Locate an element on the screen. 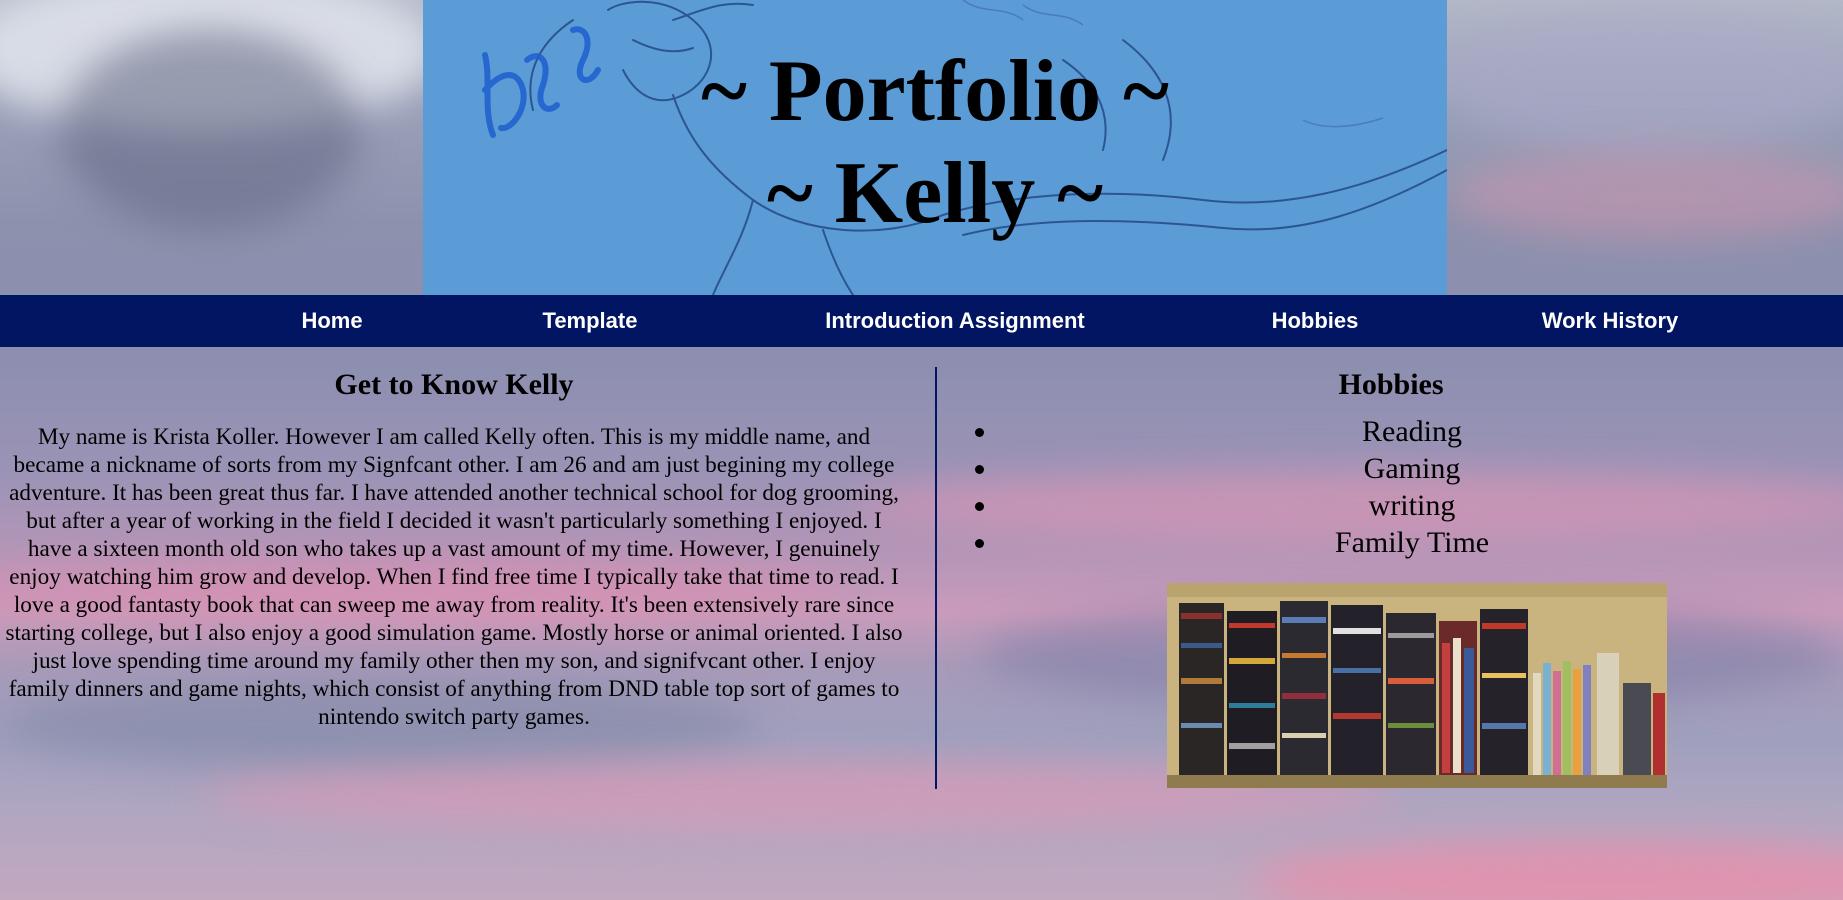 The height and width of the screenshot is (900, 1843). page-title-line2: ~ Kelly ~ is located at coordinates (935, 193).